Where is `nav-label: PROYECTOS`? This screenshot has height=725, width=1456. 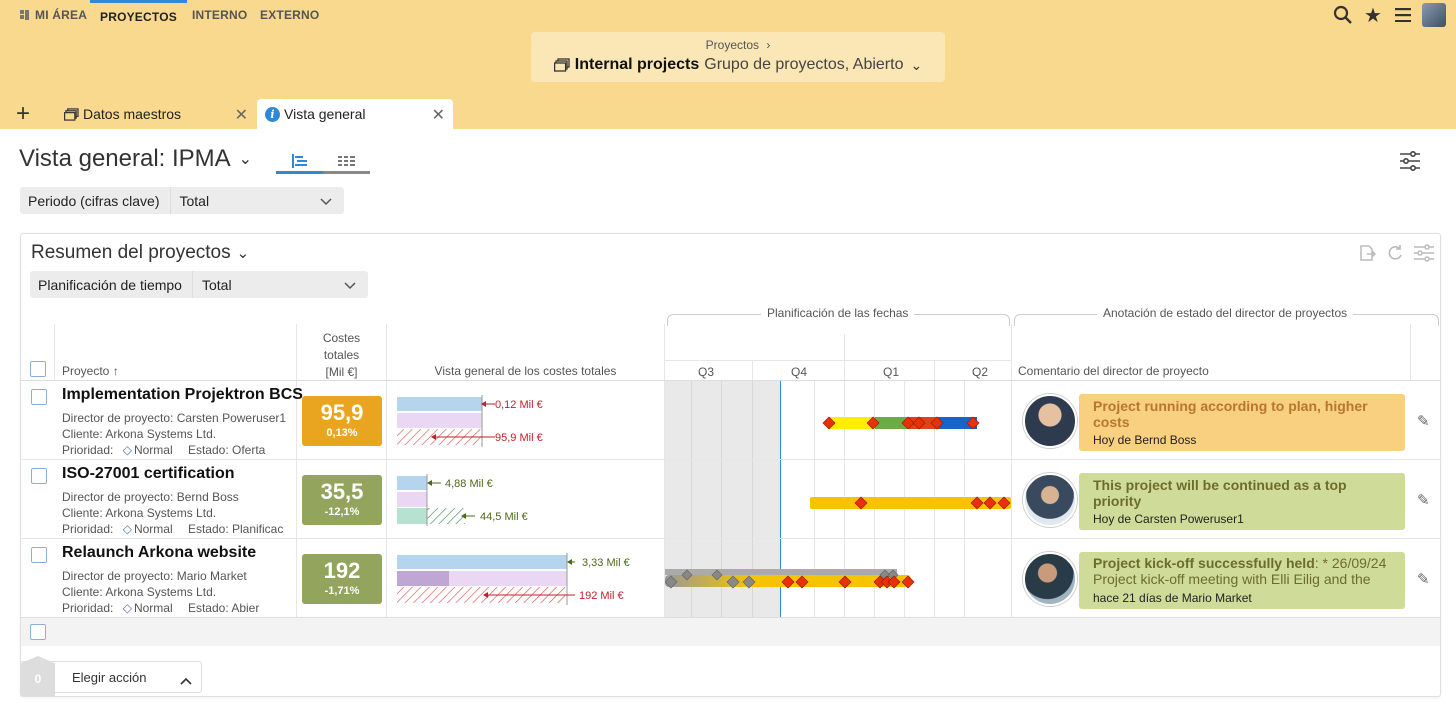
nav-label: PROYECTOS is located at coordinates (138, 16).